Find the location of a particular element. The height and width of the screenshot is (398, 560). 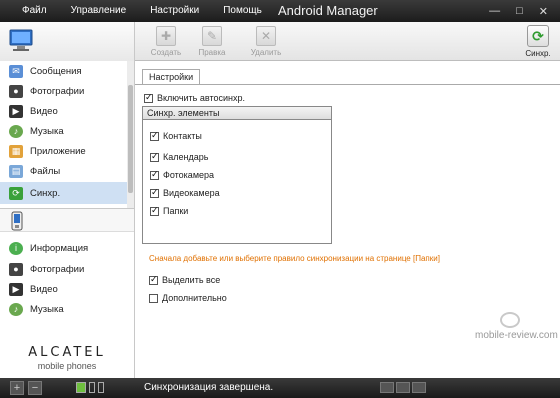

device-item-info: i Информация is located at coordinates (63, 248).